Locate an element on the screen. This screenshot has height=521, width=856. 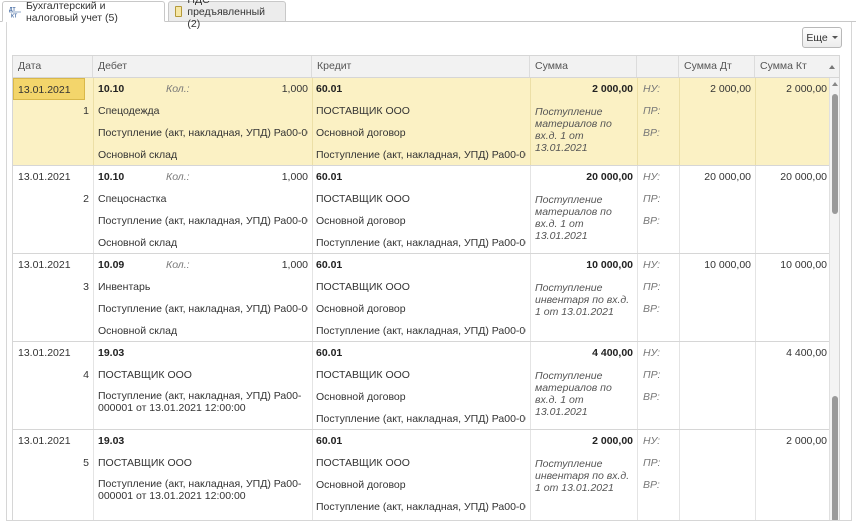
sum-value: 10 000,00 is located at coordinates (583, 265).